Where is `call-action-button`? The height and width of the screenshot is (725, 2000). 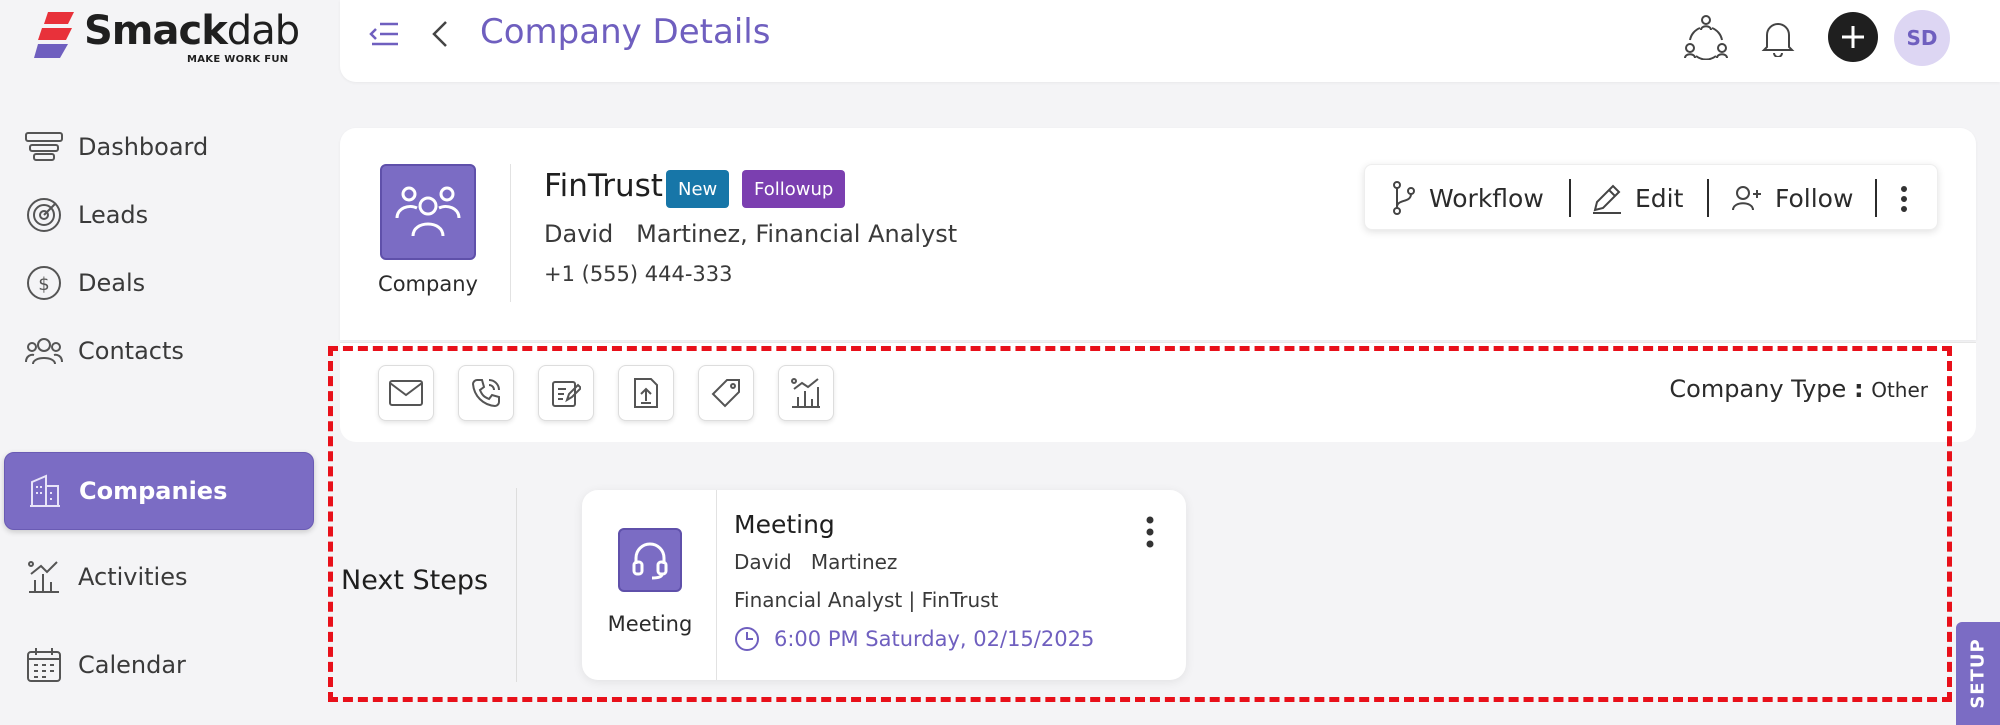
call-action-button is located at coordinates (486, 393).